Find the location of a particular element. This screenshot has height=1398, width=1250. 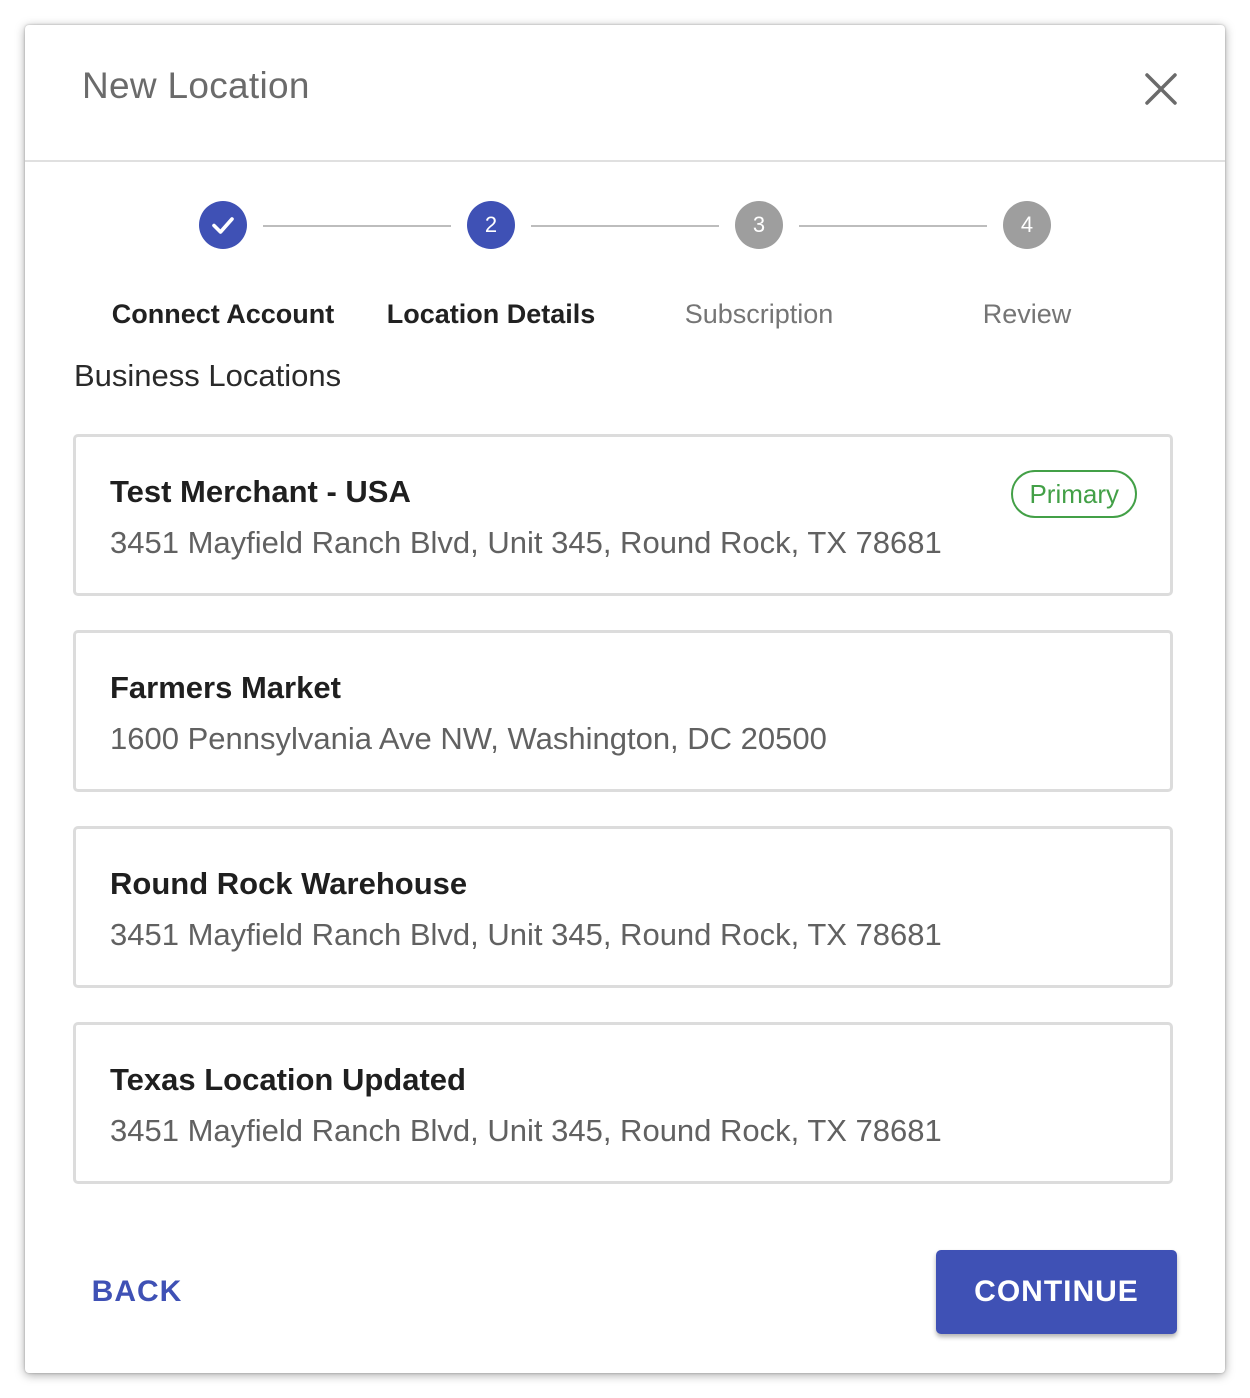

step-label: Review is located at coordinates (1027, 314).